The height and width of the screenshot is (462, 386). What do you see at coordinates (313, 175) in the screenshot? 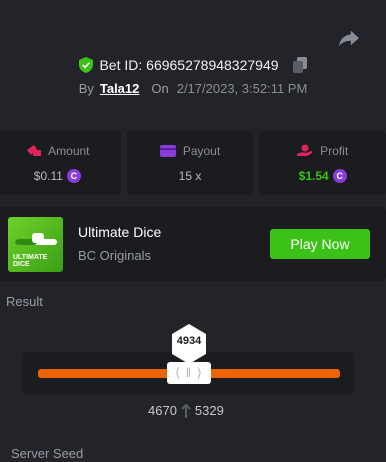
I see `stat-profit-value: $1.54` at bounding box center [313, 175].